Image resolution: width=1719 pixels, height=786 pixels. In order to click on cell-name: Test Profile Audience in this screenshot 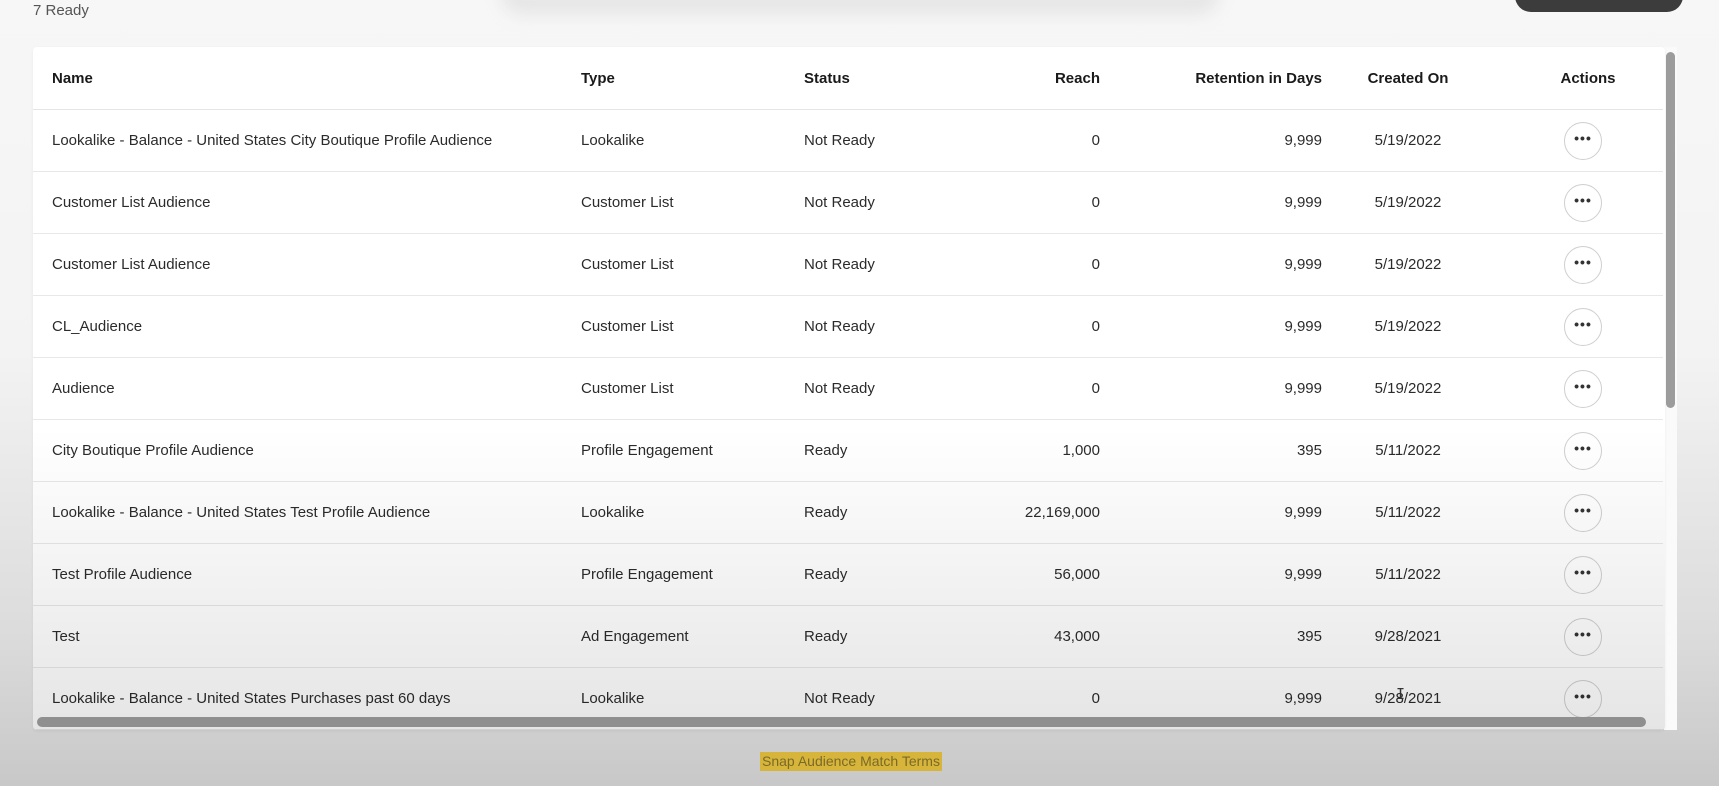, I will do `click(306, 574)`.